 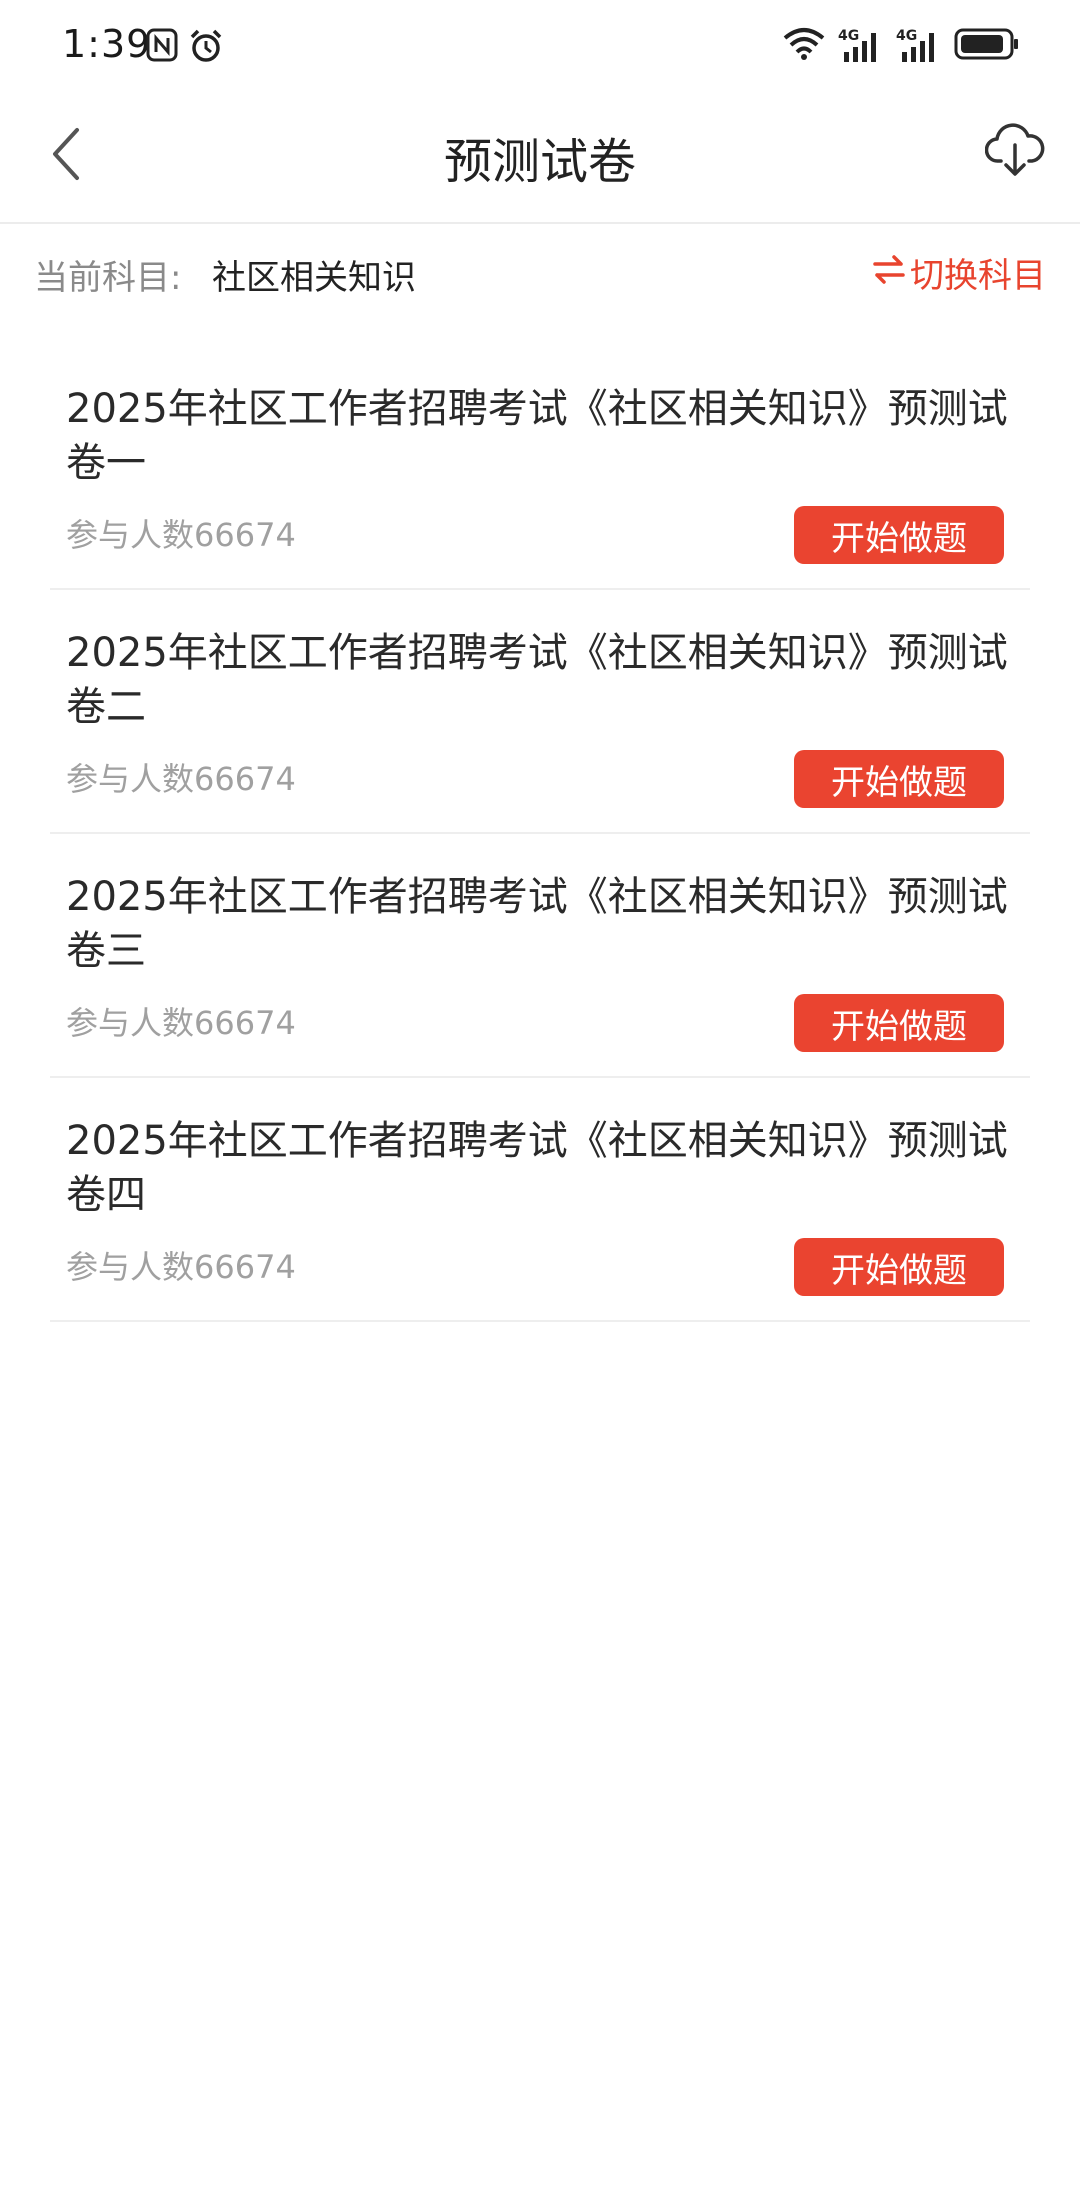 What do you see at coordinates (107, 44) in the screenshot?
I see `status-time: 1:39` at bounding box center [107, 44].